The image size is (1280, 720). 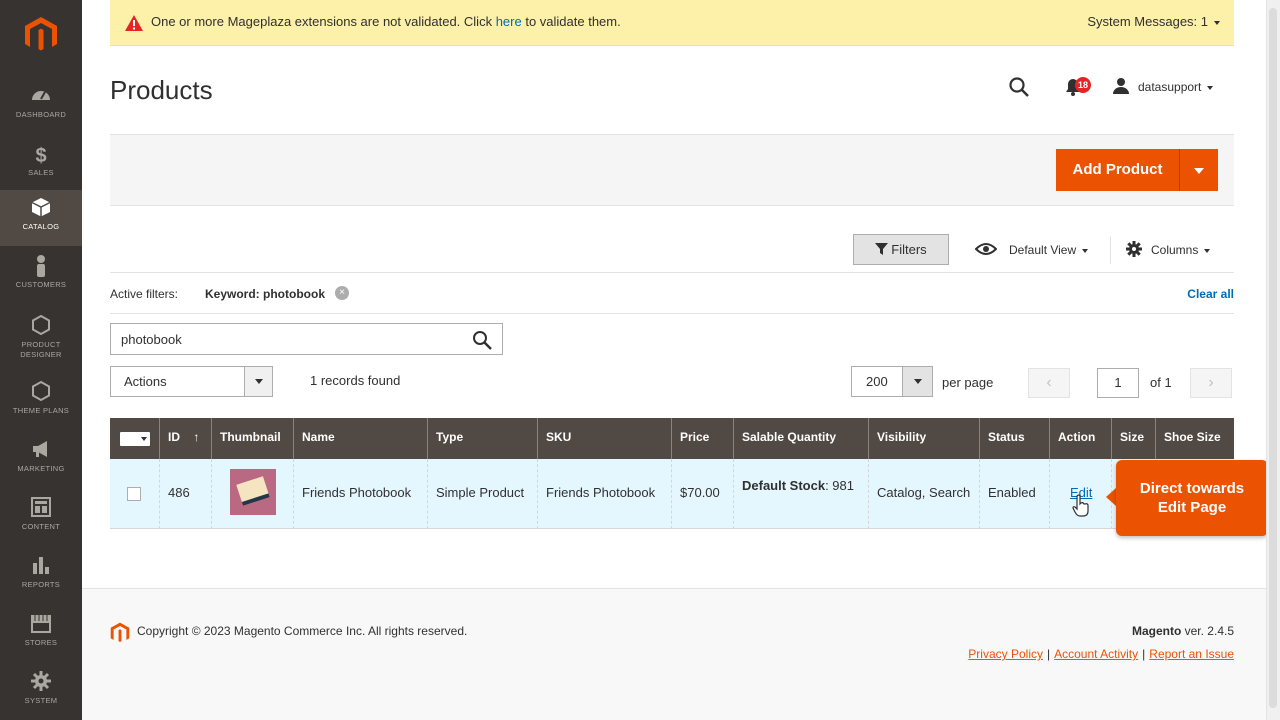 What do you see at coordinates (1161, 382) in the screenshot?
I see `total-pages: of 1` at bounding box center [1161, 382].